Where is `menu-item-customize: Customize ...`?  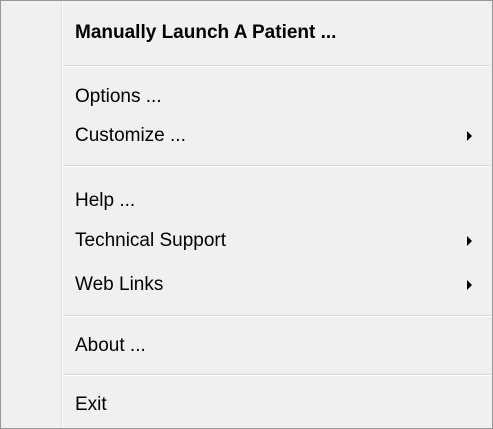 menu-item-customize: Customize ... is located at coordinates (277, 136).